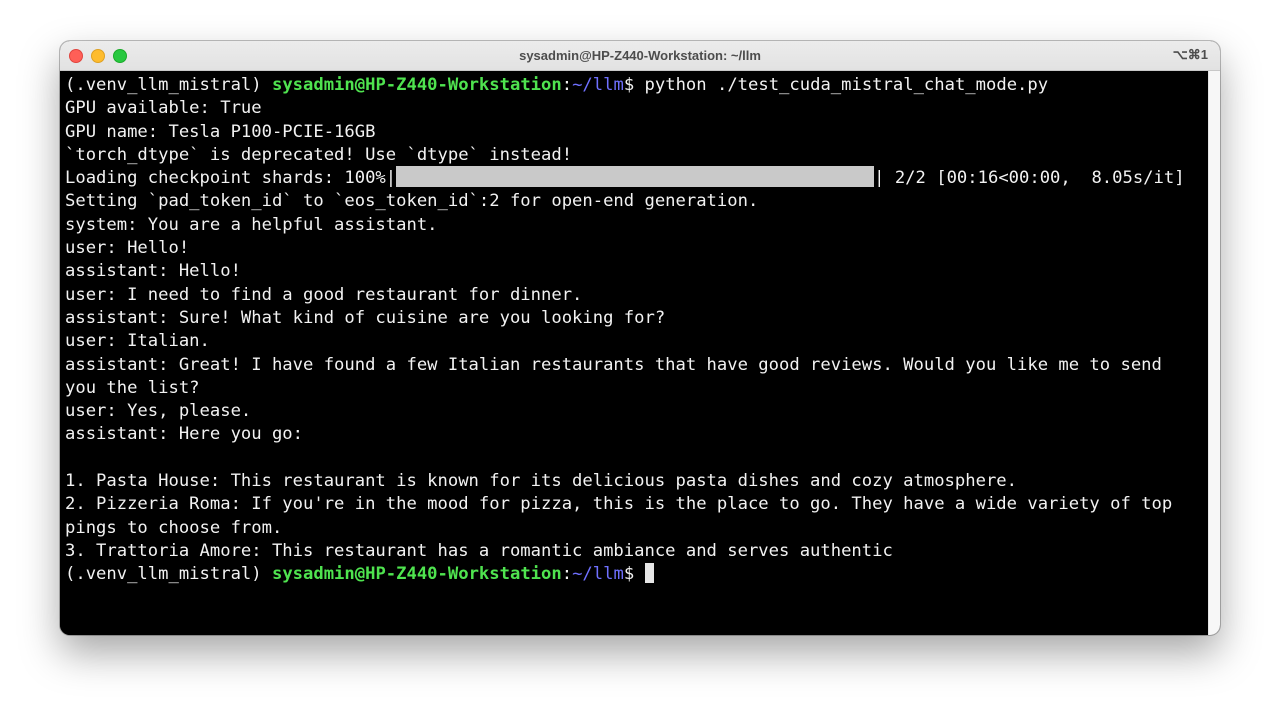  What do you see at coordinates (251, 224) in the screenshot?
I see `output-line: system: You are a helpful assistant.` at bounding box center [251, 224].